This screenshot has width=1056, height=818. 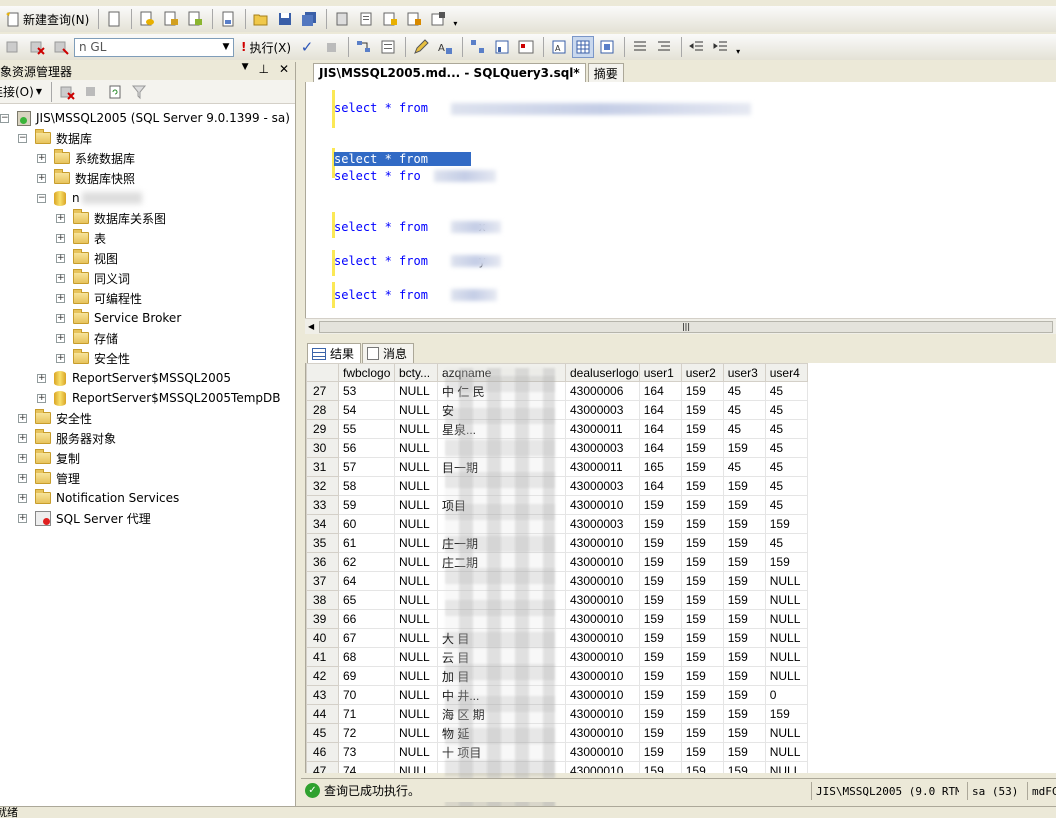 What do you see at coordinates (438, 19) in the screenshot?
I see `properties-button` at bounding box center [438, 19].